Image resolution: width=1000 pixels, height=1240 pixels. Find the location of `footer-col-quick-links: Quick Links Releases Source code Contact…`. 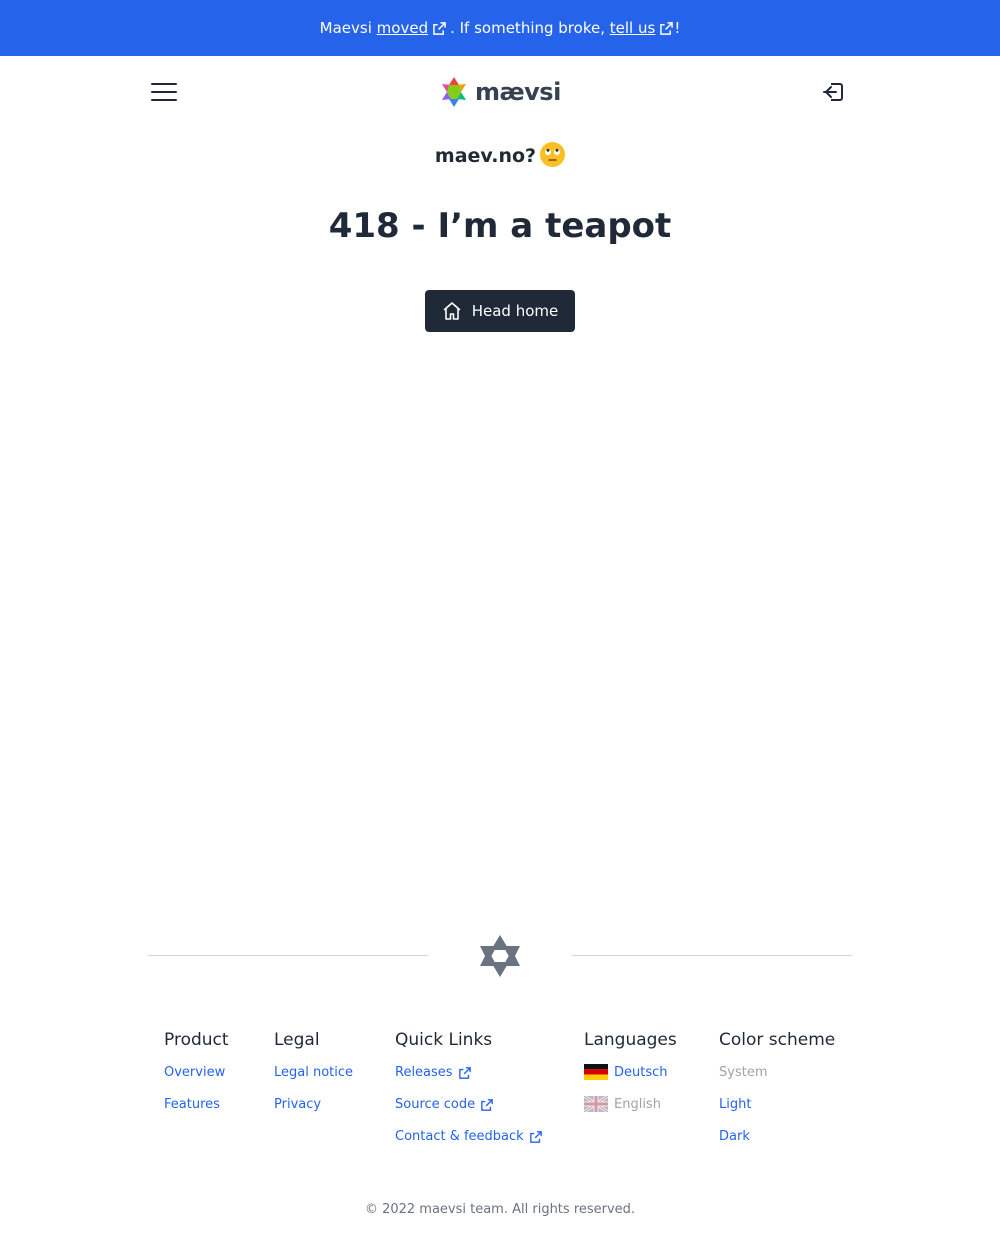

footer-col-quick-links: Quick Links Releases Source code Contact… is located at coordinates (468, 1095).